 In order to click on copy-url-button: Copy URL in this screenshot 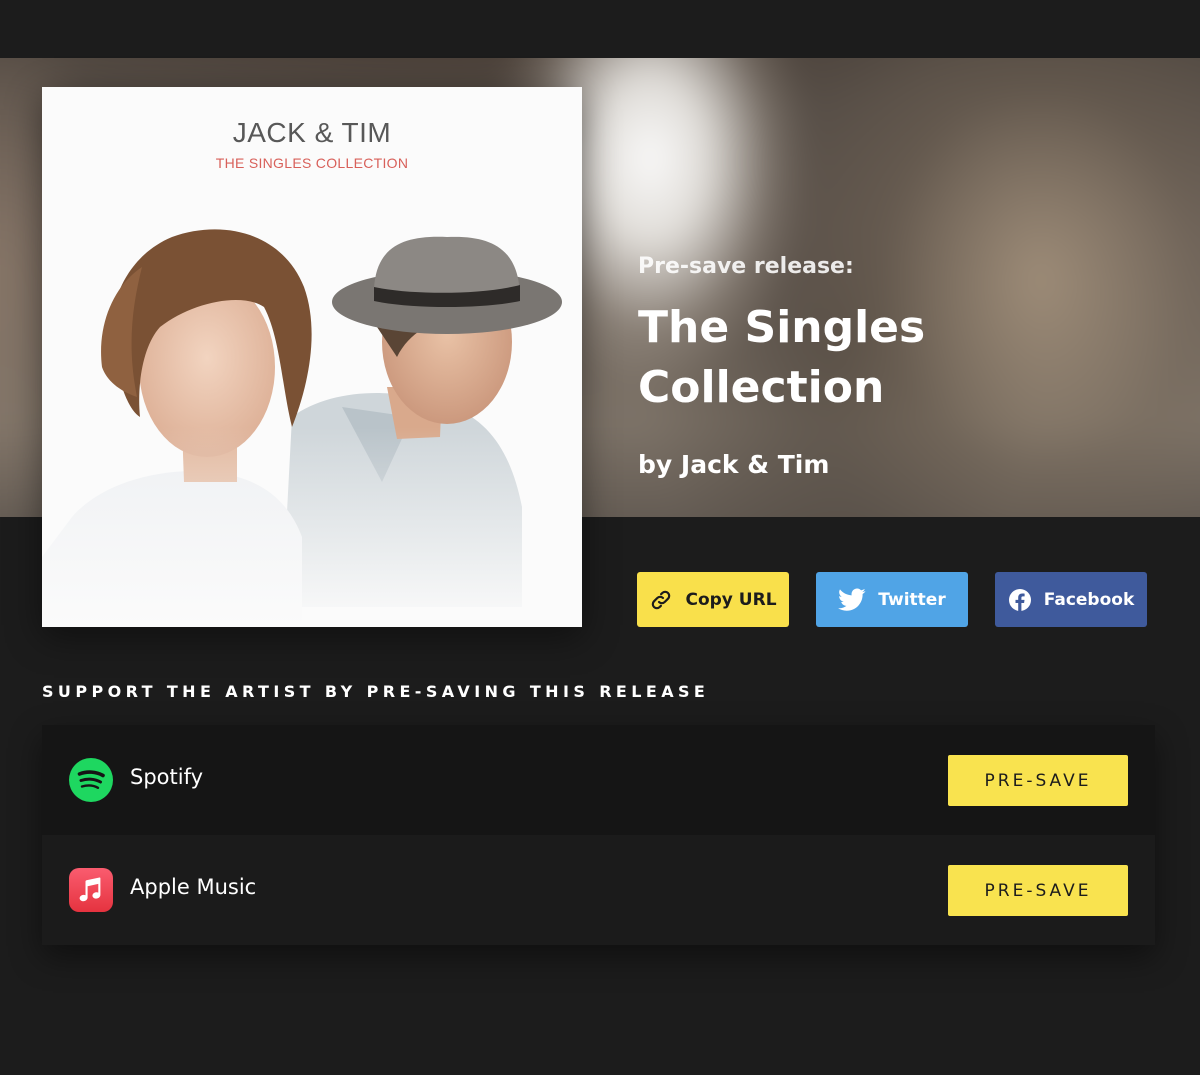, I will do `click(713, 599)`.